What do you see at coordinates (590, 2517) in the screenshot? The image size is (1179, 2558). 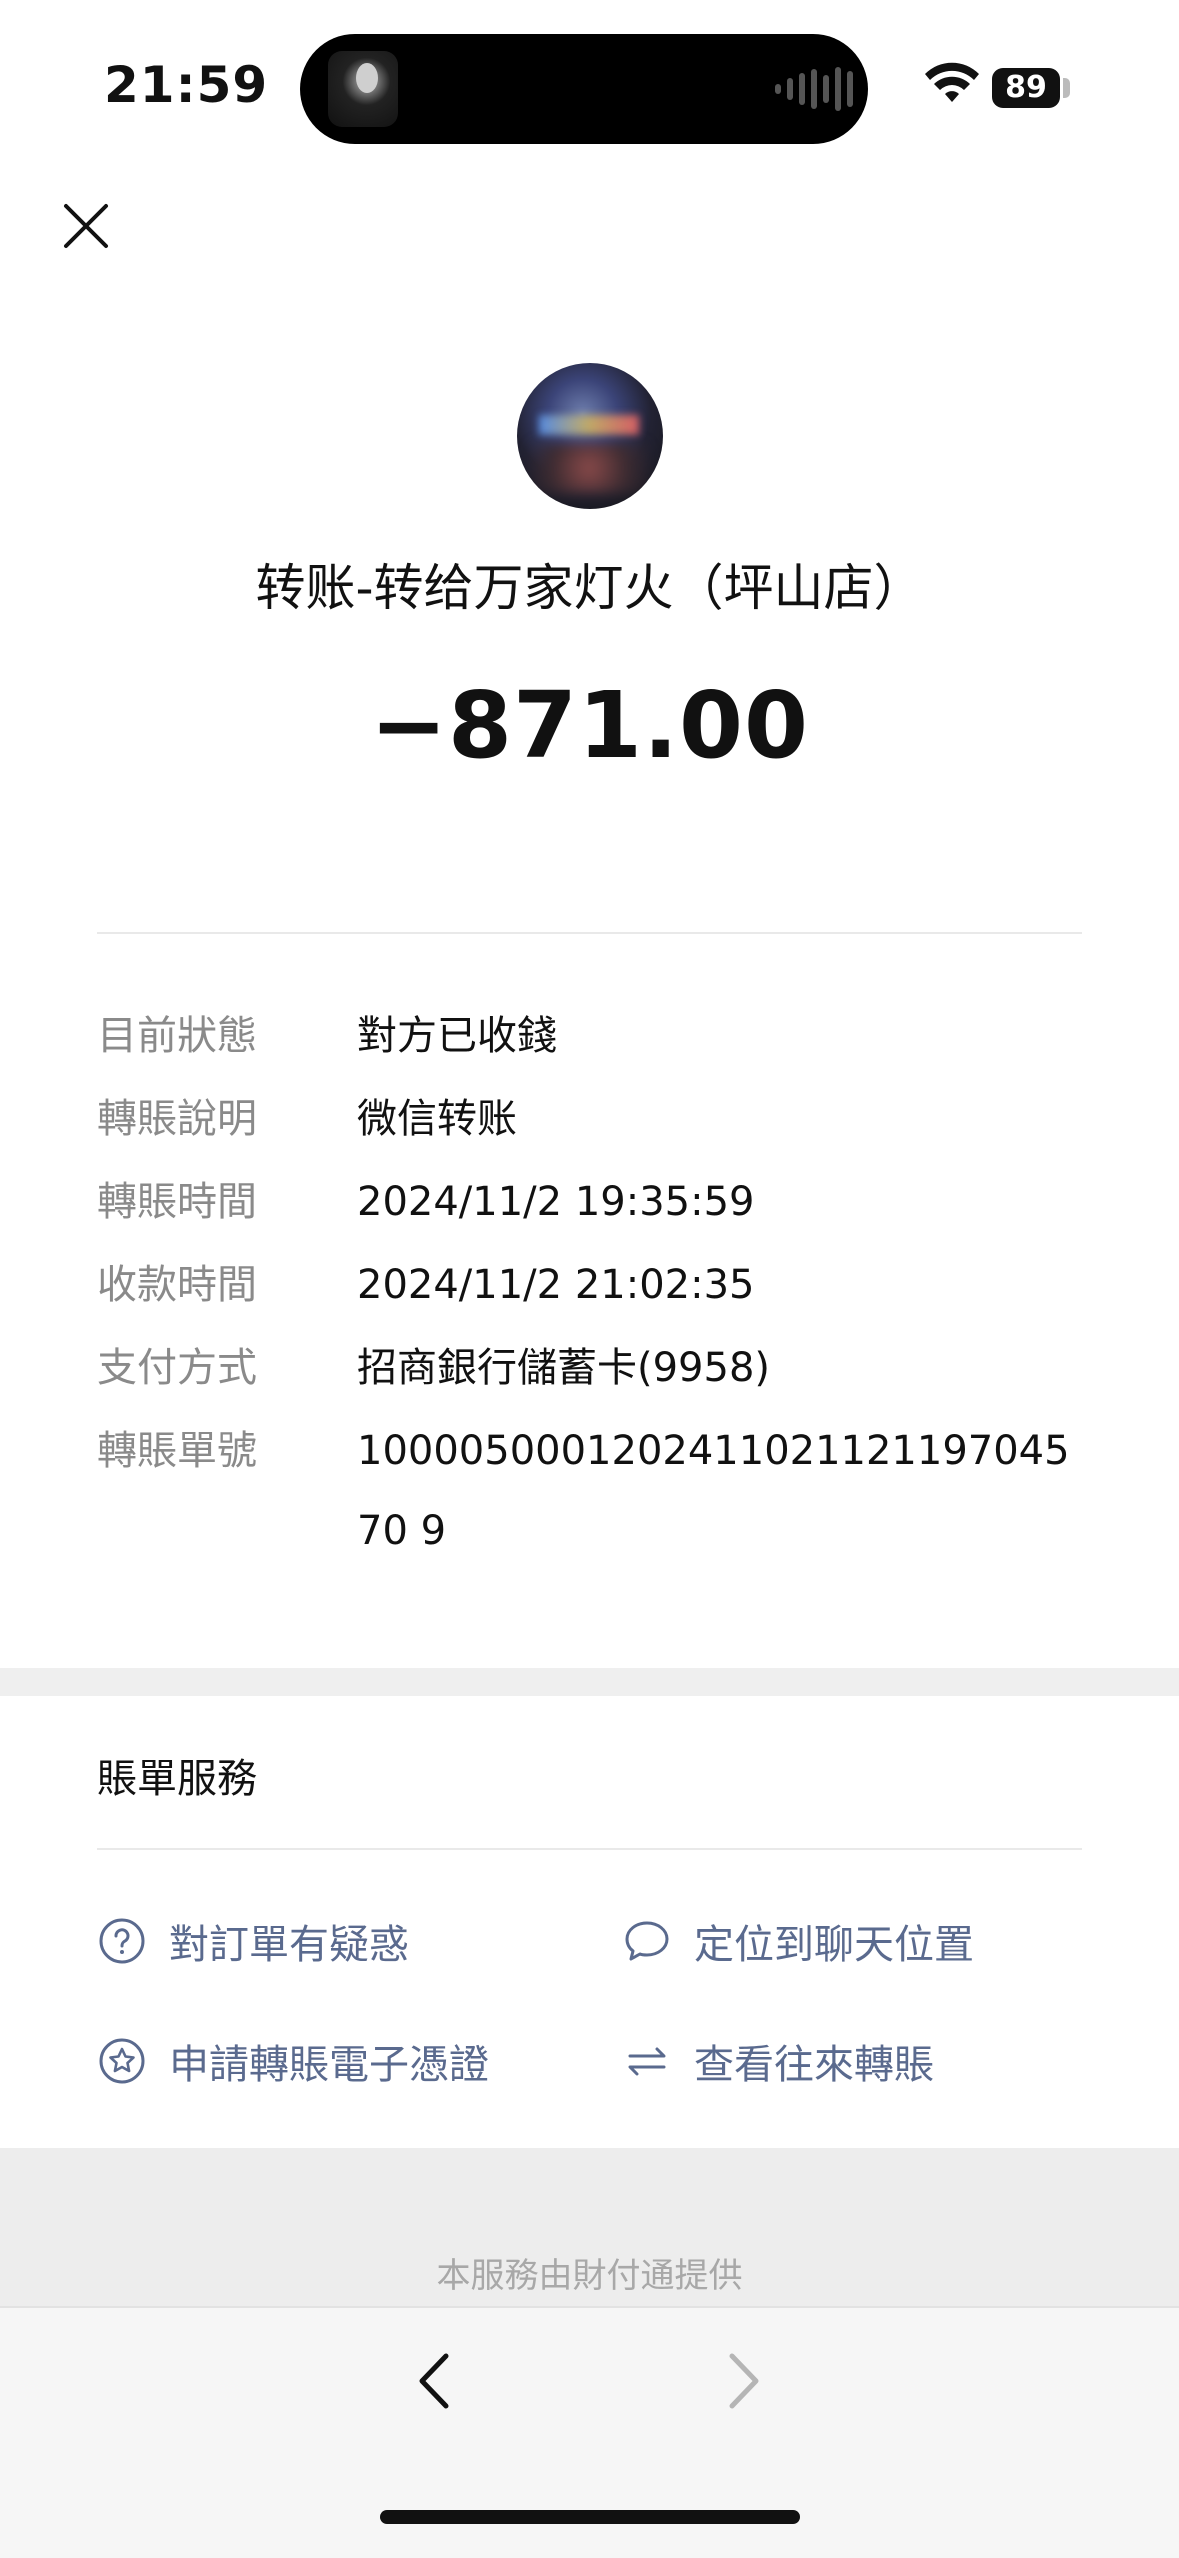 I see `home-indicator` at bounding box center [590, 2517].